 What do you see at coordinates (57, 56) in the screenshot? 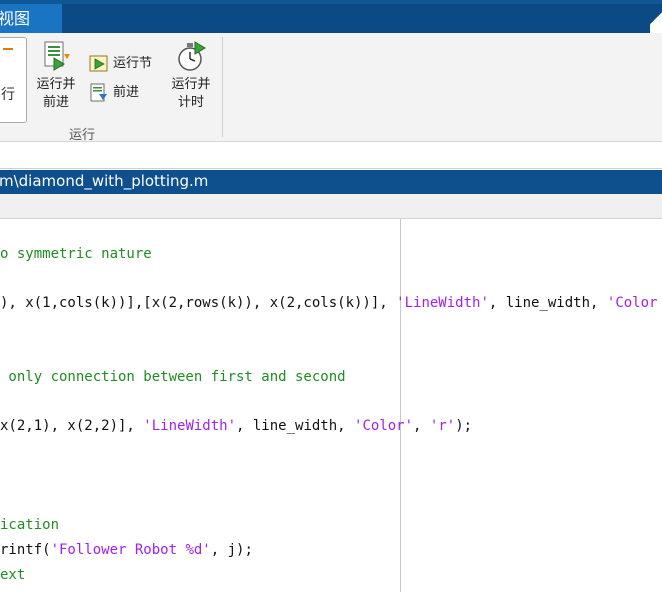
I see `run-advance-icon` at bounding box center [57, 56].